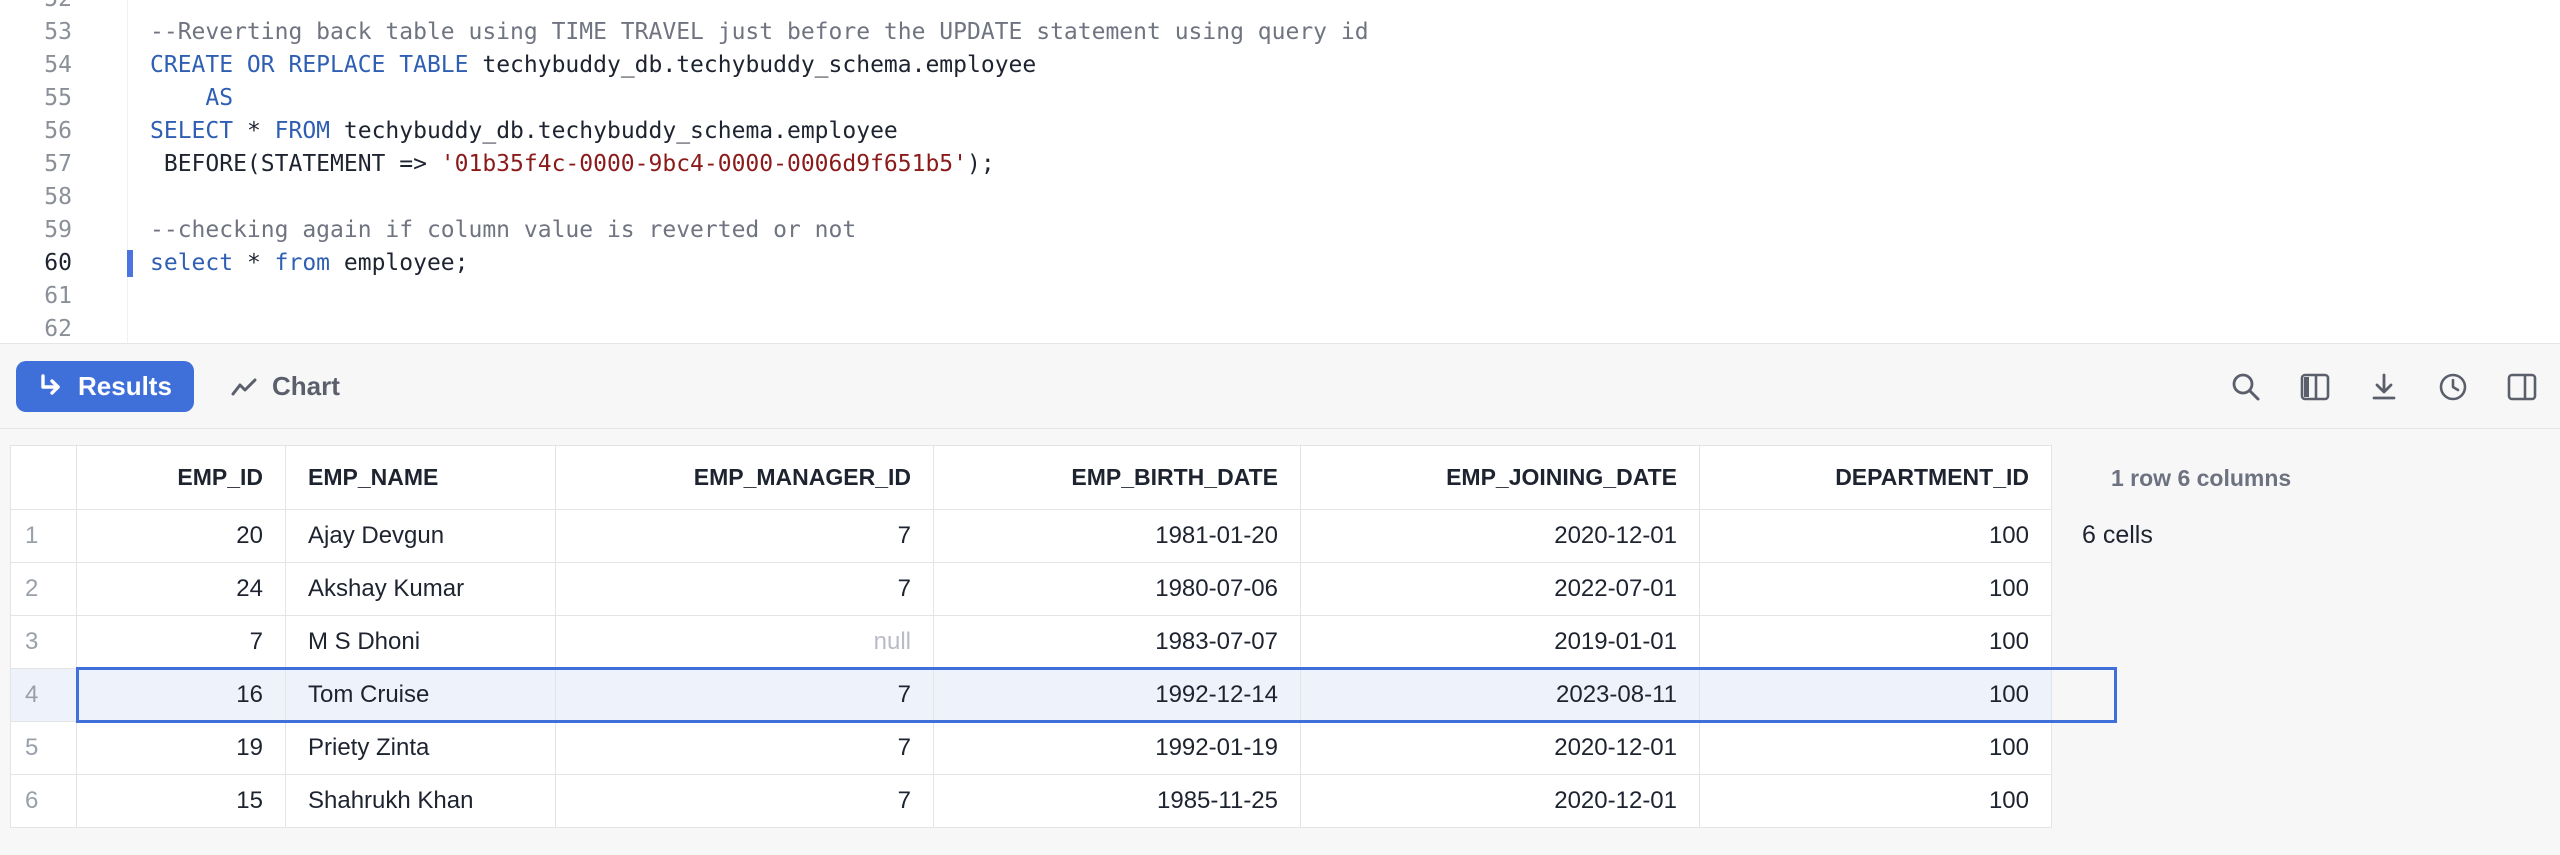 The height and width of the screenshot is (855, 2560). What do you see at coordinates (244, 387) in the screenshot?
I see `trend-line-icon` at bounding box center [244, 387].